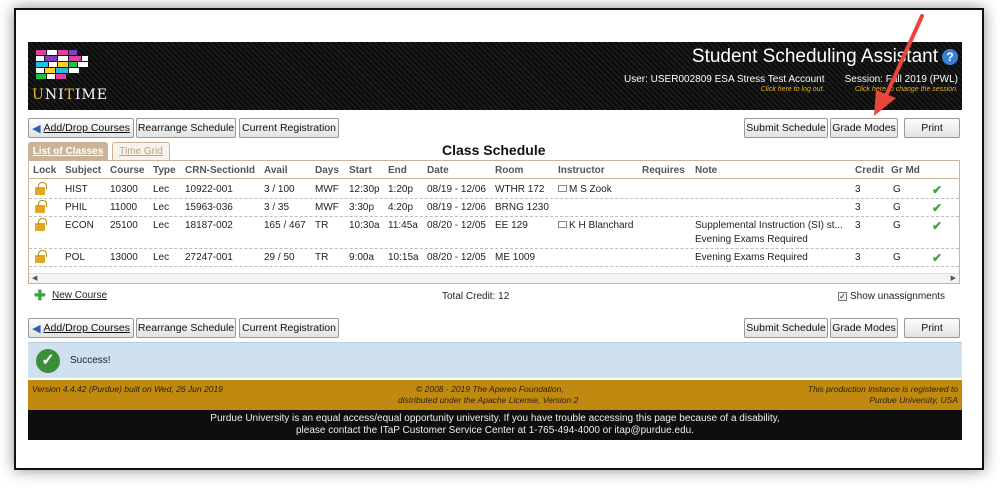 The image size is (1000, 489). I want to click on print-button: Print, so click(932, 128).